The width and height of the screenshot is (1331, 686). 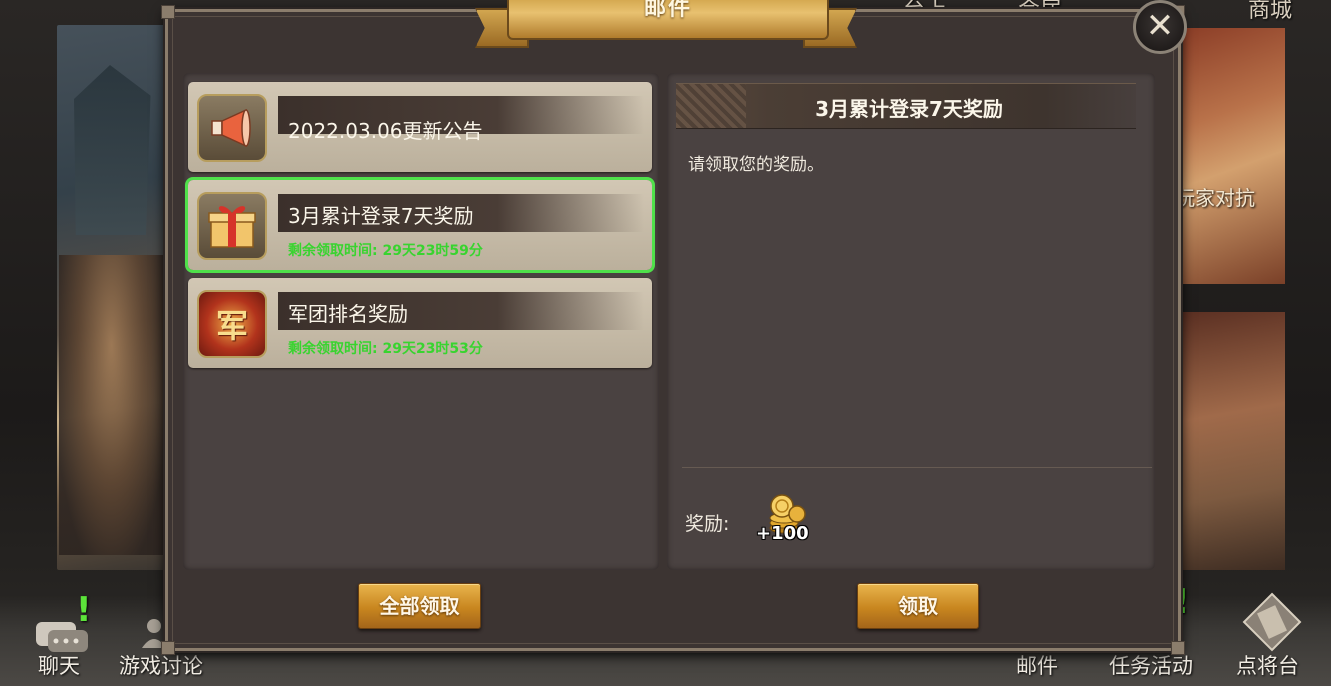 What do you see at coordinates (1228, 156) in the screenshot?
I see `background-art-pvp` at bounding box center [1228, 156].